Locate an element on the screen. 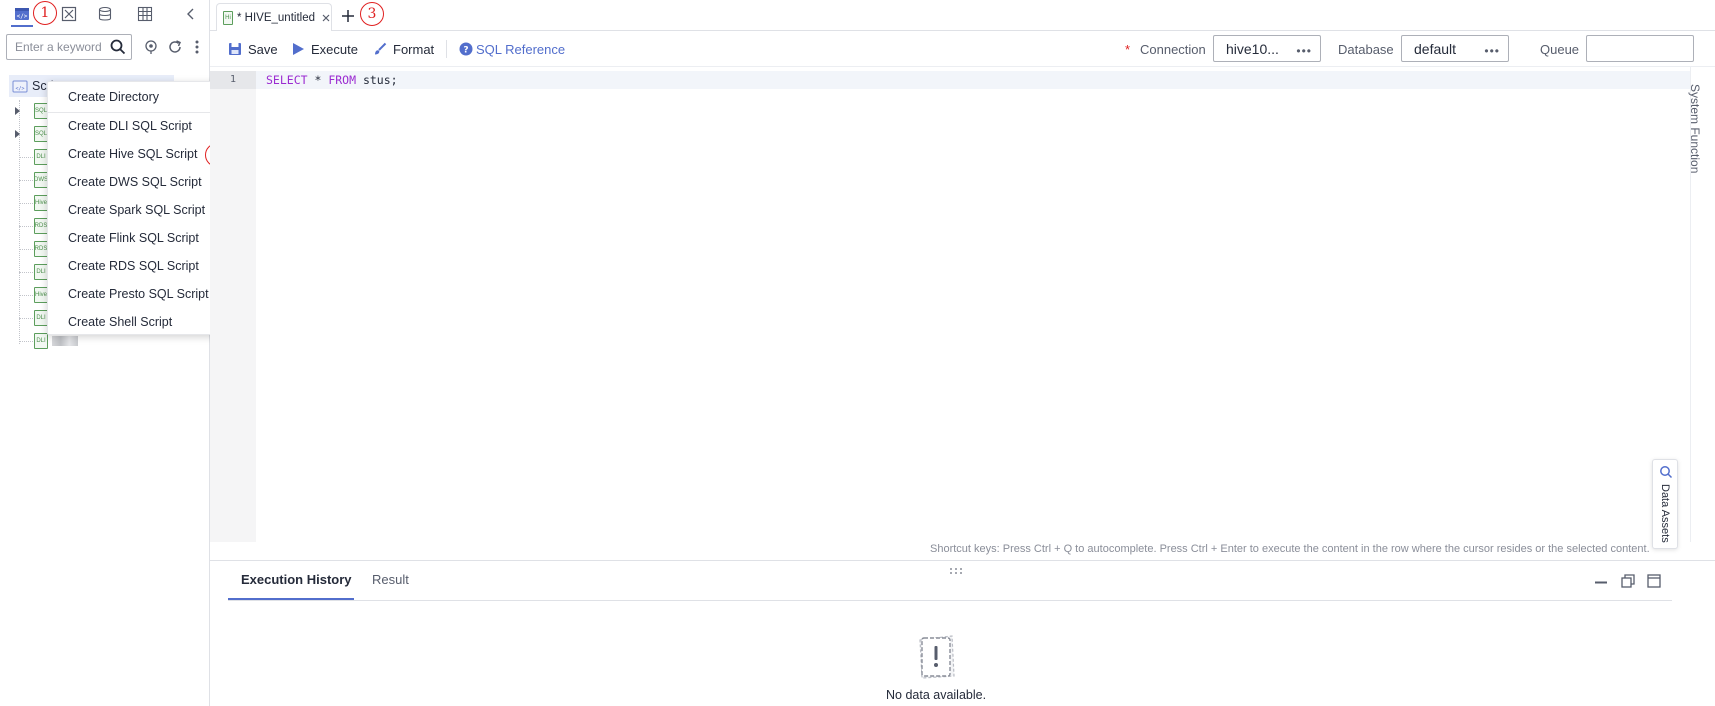 Image resolution: width=1715 pixels, height=706 pixels. sql-reference-link: ? SQL Reference is located at coordinates (512, 49).